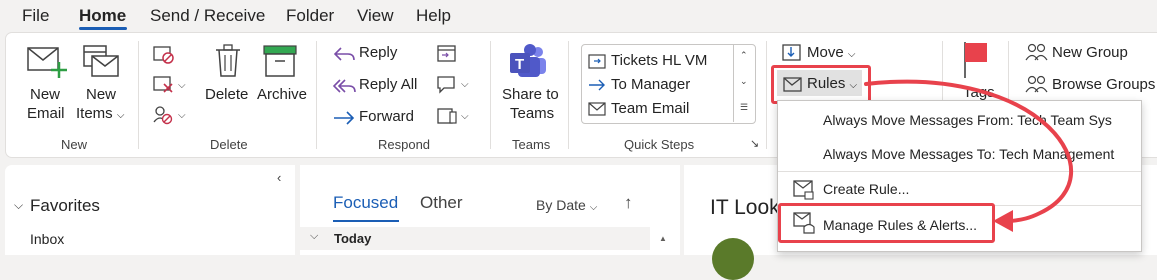 The width and height of the screenshot is (1157, 280). What do you see at coordinates (968, 155) in the screenshot?
I see `annotation-arrow` at bounding box center [968, 155].